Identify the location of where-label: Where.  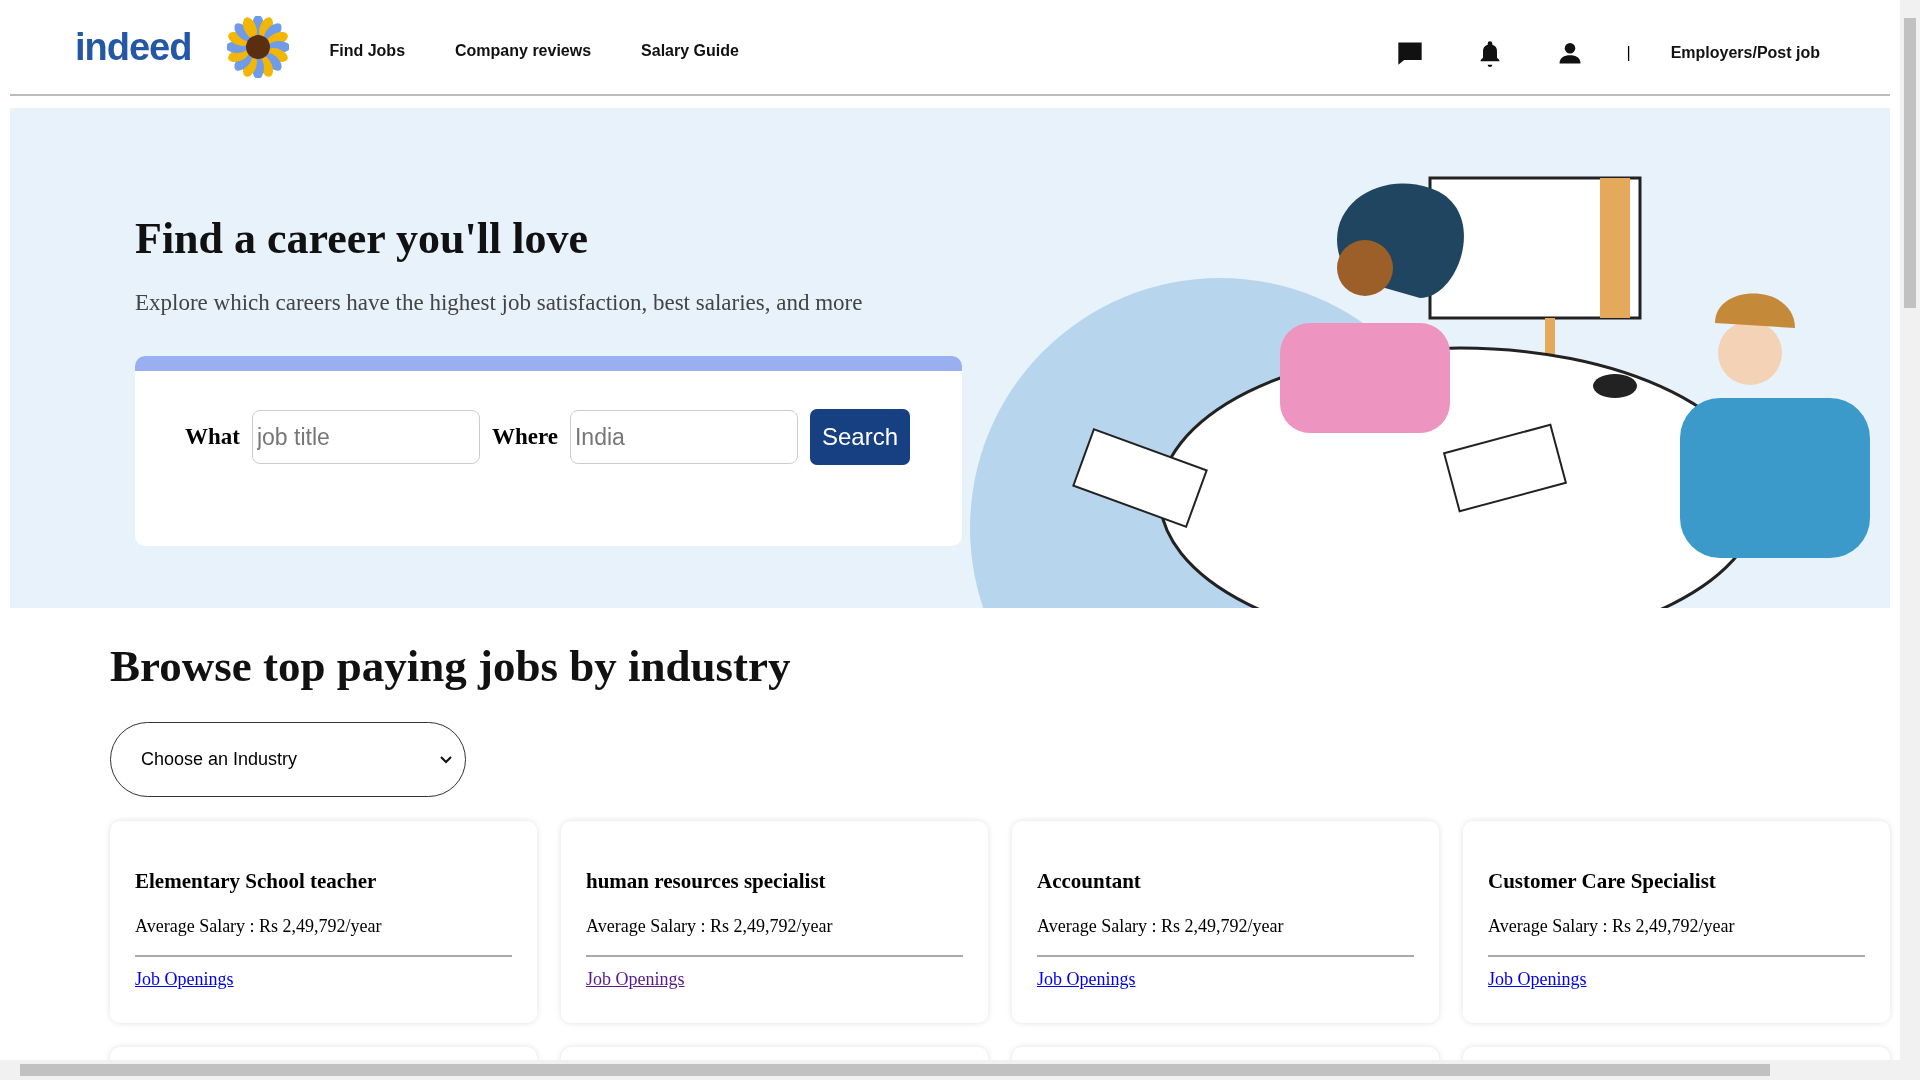
(524, 437).